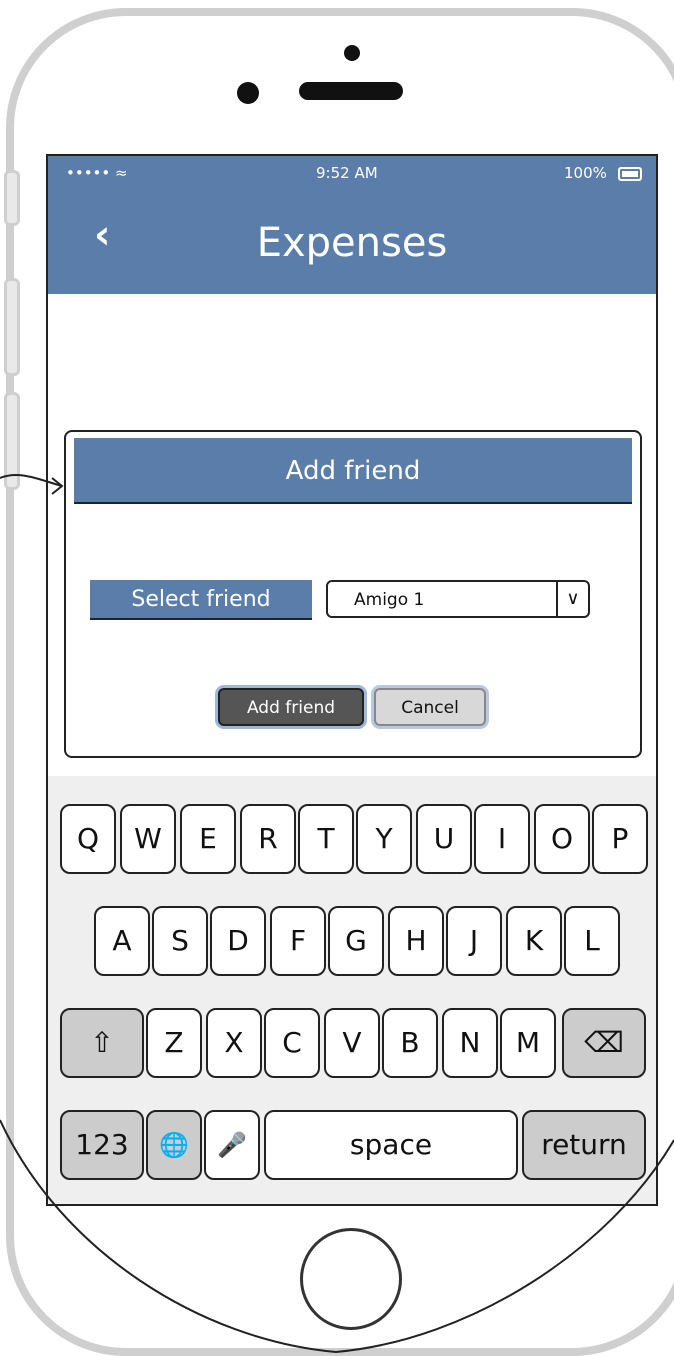 This screenshot has height=1356, width=674. What do you see at coordinates (430, 707) in the screenshot?
I see `cancel-button: Cancel` at bounding box center [430, 707].